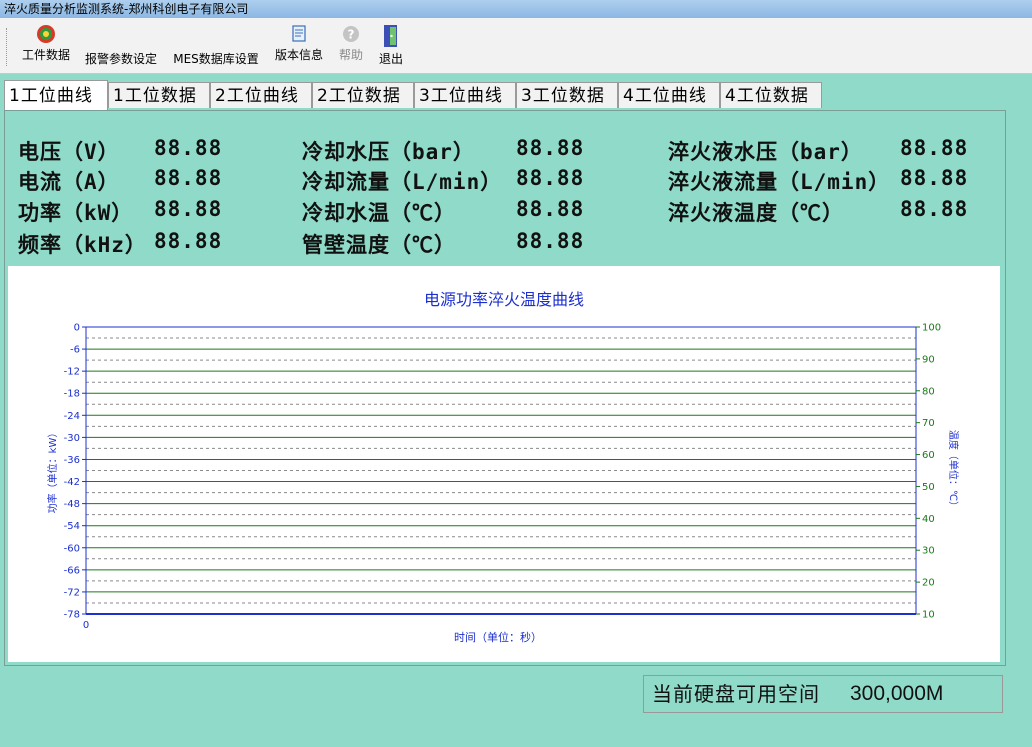 This screenshot has width=1032, height=747. Describe the element at coordinates (402, 182) in the screenshot. I see `metric-label: 冷却流量（L/min）` at that location.